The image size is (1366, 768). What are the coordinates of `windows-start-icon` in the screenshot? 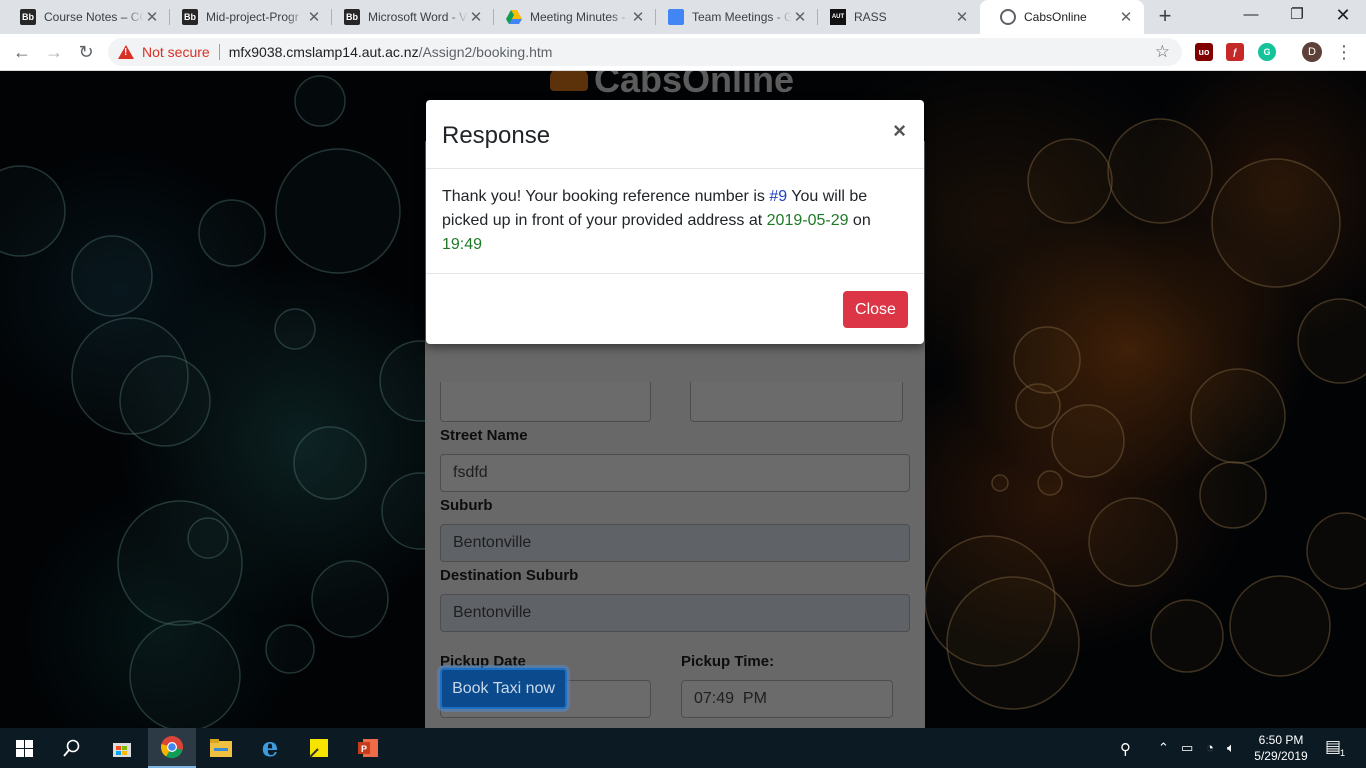 It's located at (24, 748).